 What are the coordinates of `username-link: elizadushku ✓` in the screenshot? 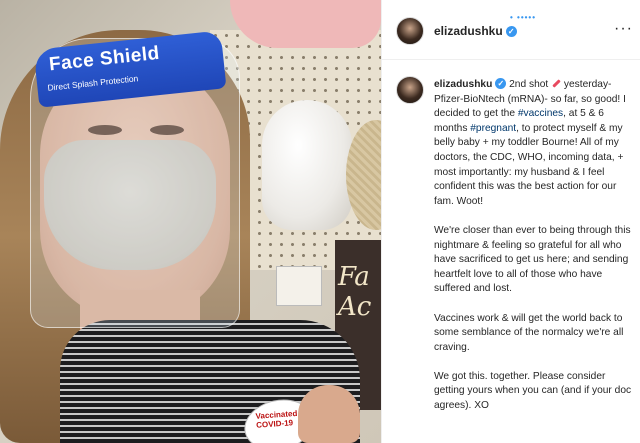 It's located at (475, 31).